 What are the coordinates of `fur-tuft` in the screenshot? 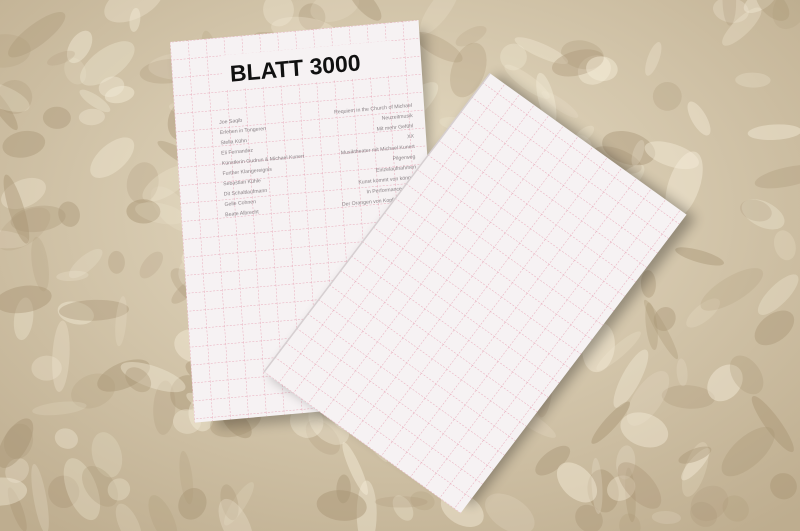 It's located at (401, 502).